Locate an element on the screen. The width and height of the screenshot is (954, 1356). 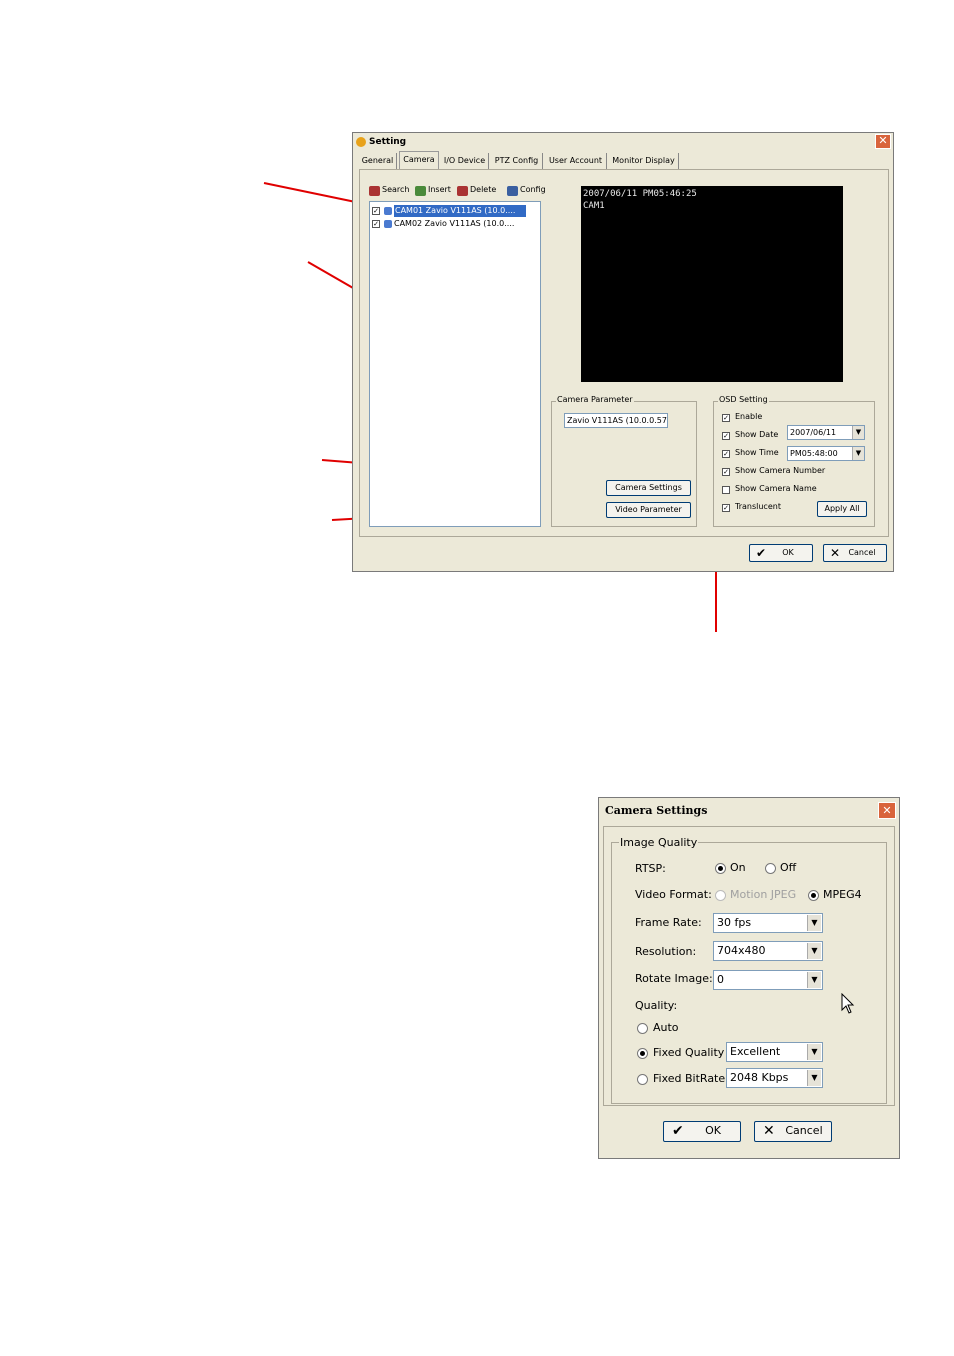
show-date-label: Show Date is located at coordinates (757, 434).